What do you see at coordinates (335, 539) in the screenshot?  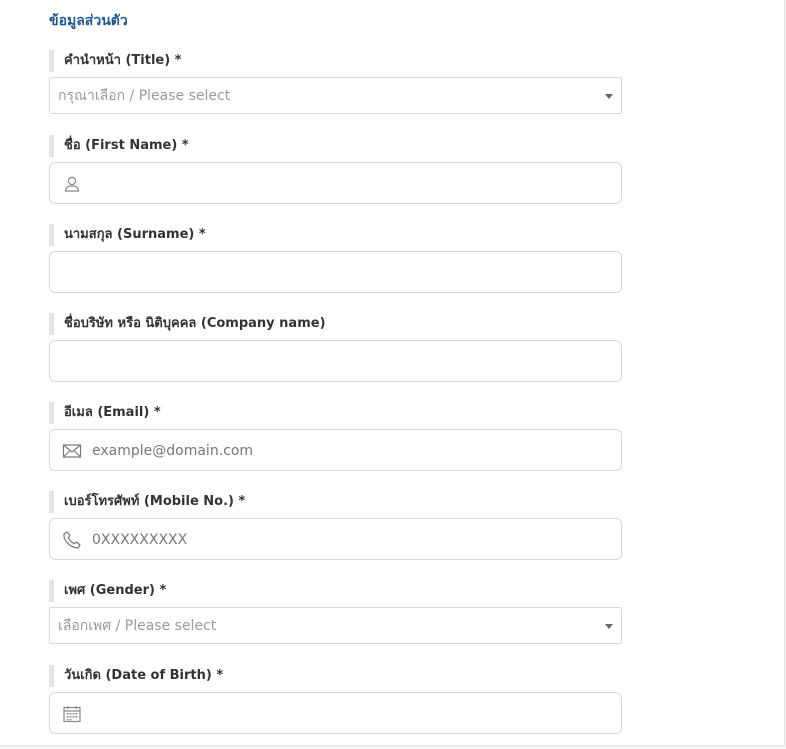 I see `mobile-input: 0XXXXXXXXX` at bounding box center [335, 539].